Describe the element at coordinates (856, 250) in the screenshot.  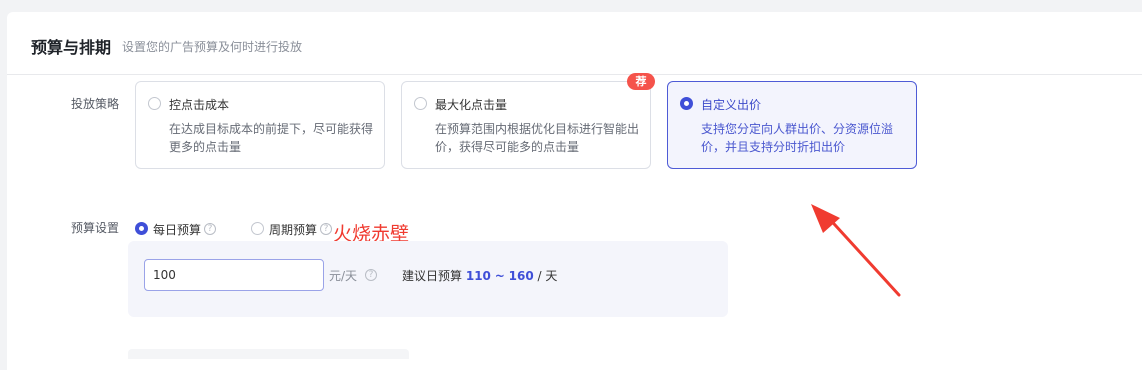
I see `annotation-arrow-icon` at that location.